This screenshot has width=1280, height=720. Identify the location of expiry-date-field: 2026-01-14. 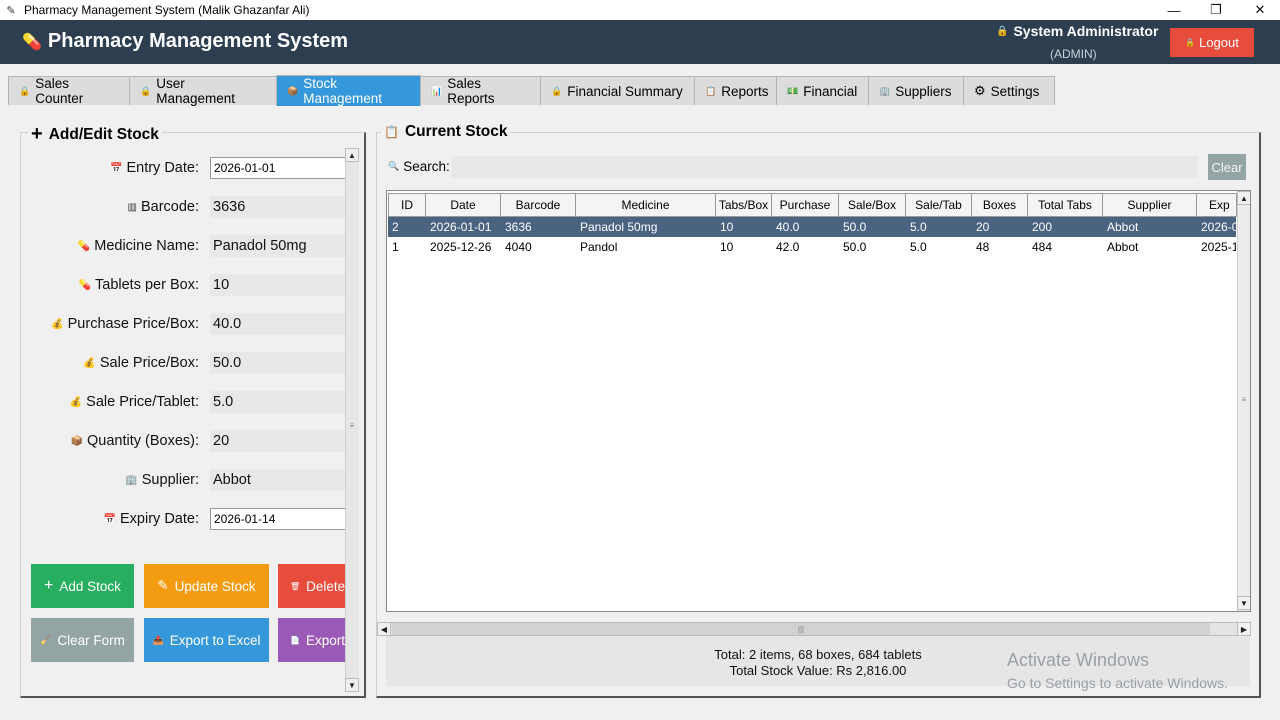
(280, 519).